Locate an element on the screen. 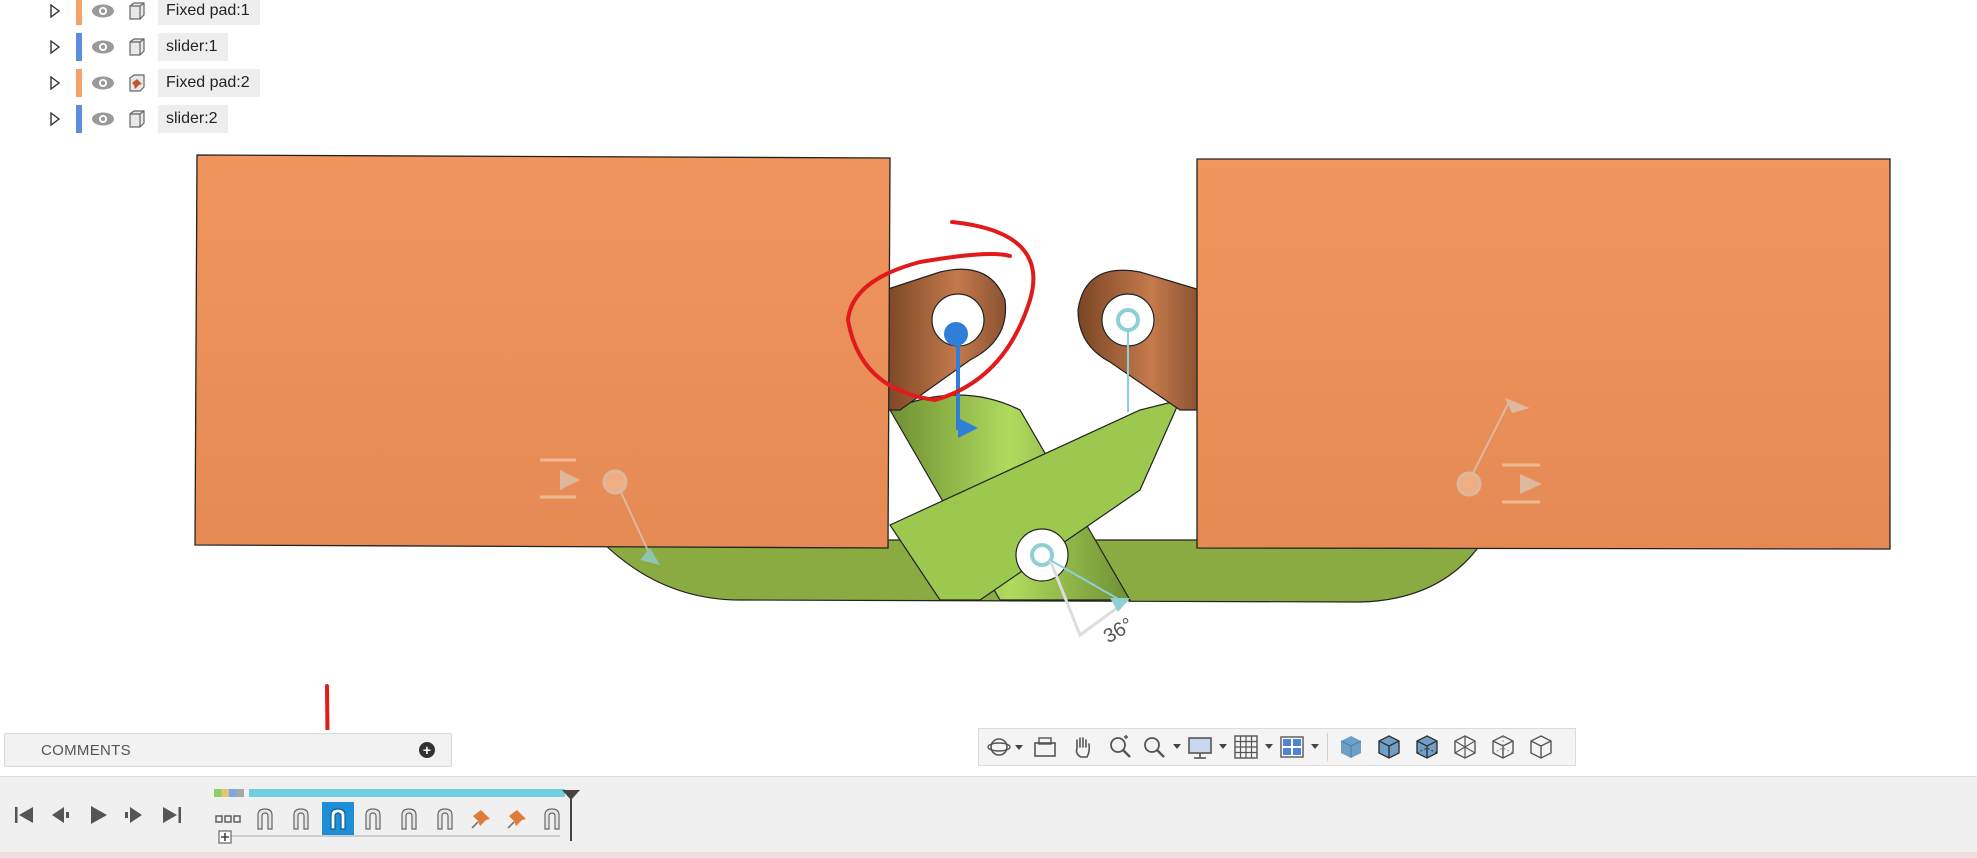 The height and width of the screenshot is (858, 1977). timeline-progress-bar is located at coordinates (407, 793).